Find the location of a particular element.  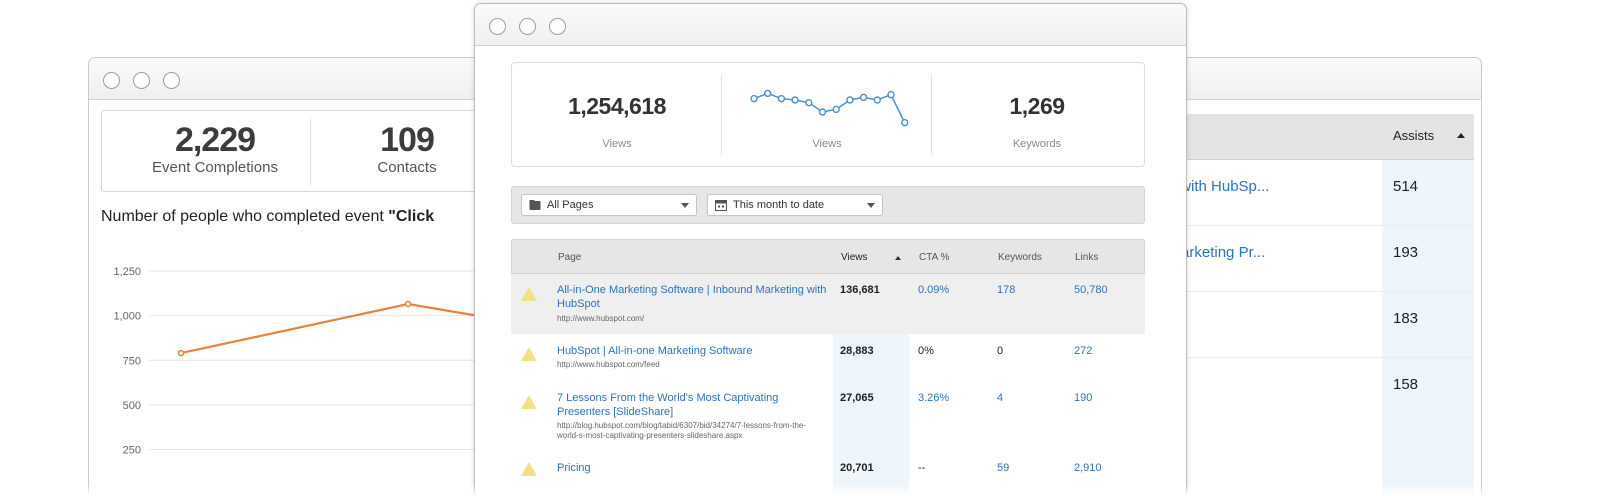

pages-filter-value: All Pages is located at coordinates (570, 205).